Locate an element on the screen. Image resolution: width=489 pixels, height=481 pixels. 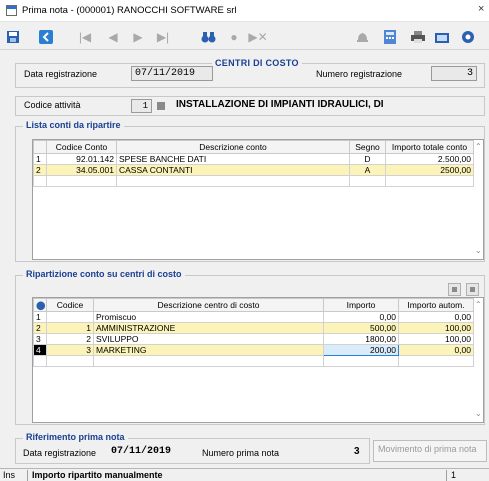
status-bar: Ins Importo ripartito manualmente 1 is located at coordinates (244, 474).